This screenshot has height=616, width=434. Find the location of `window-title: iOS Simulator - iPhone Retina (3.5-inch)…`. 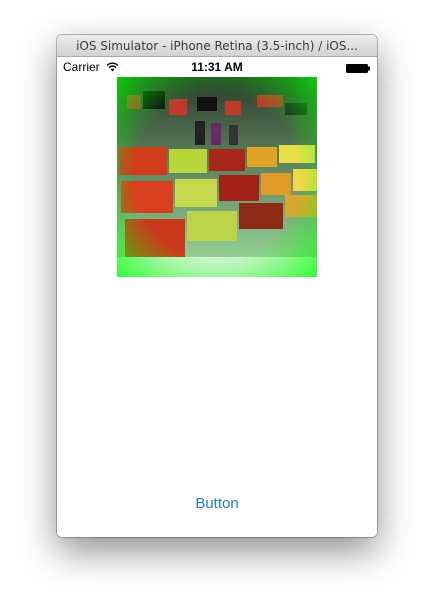

window-title: iOS Simulator - iPhone Retina (3.5-inch)… is located at coordinates (217, 46).